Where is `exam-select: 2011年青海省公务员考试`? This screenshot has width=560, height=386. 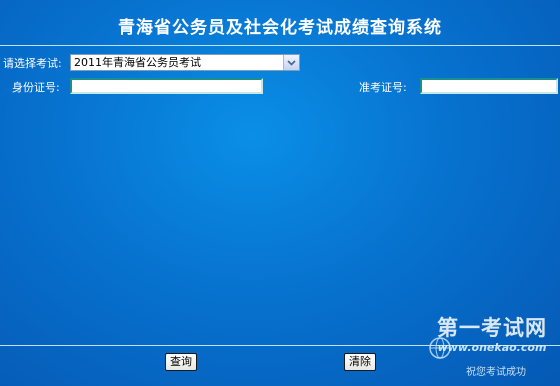
exam-select: 2011年青海省公务员考试 is located at coordinates (185, 62).